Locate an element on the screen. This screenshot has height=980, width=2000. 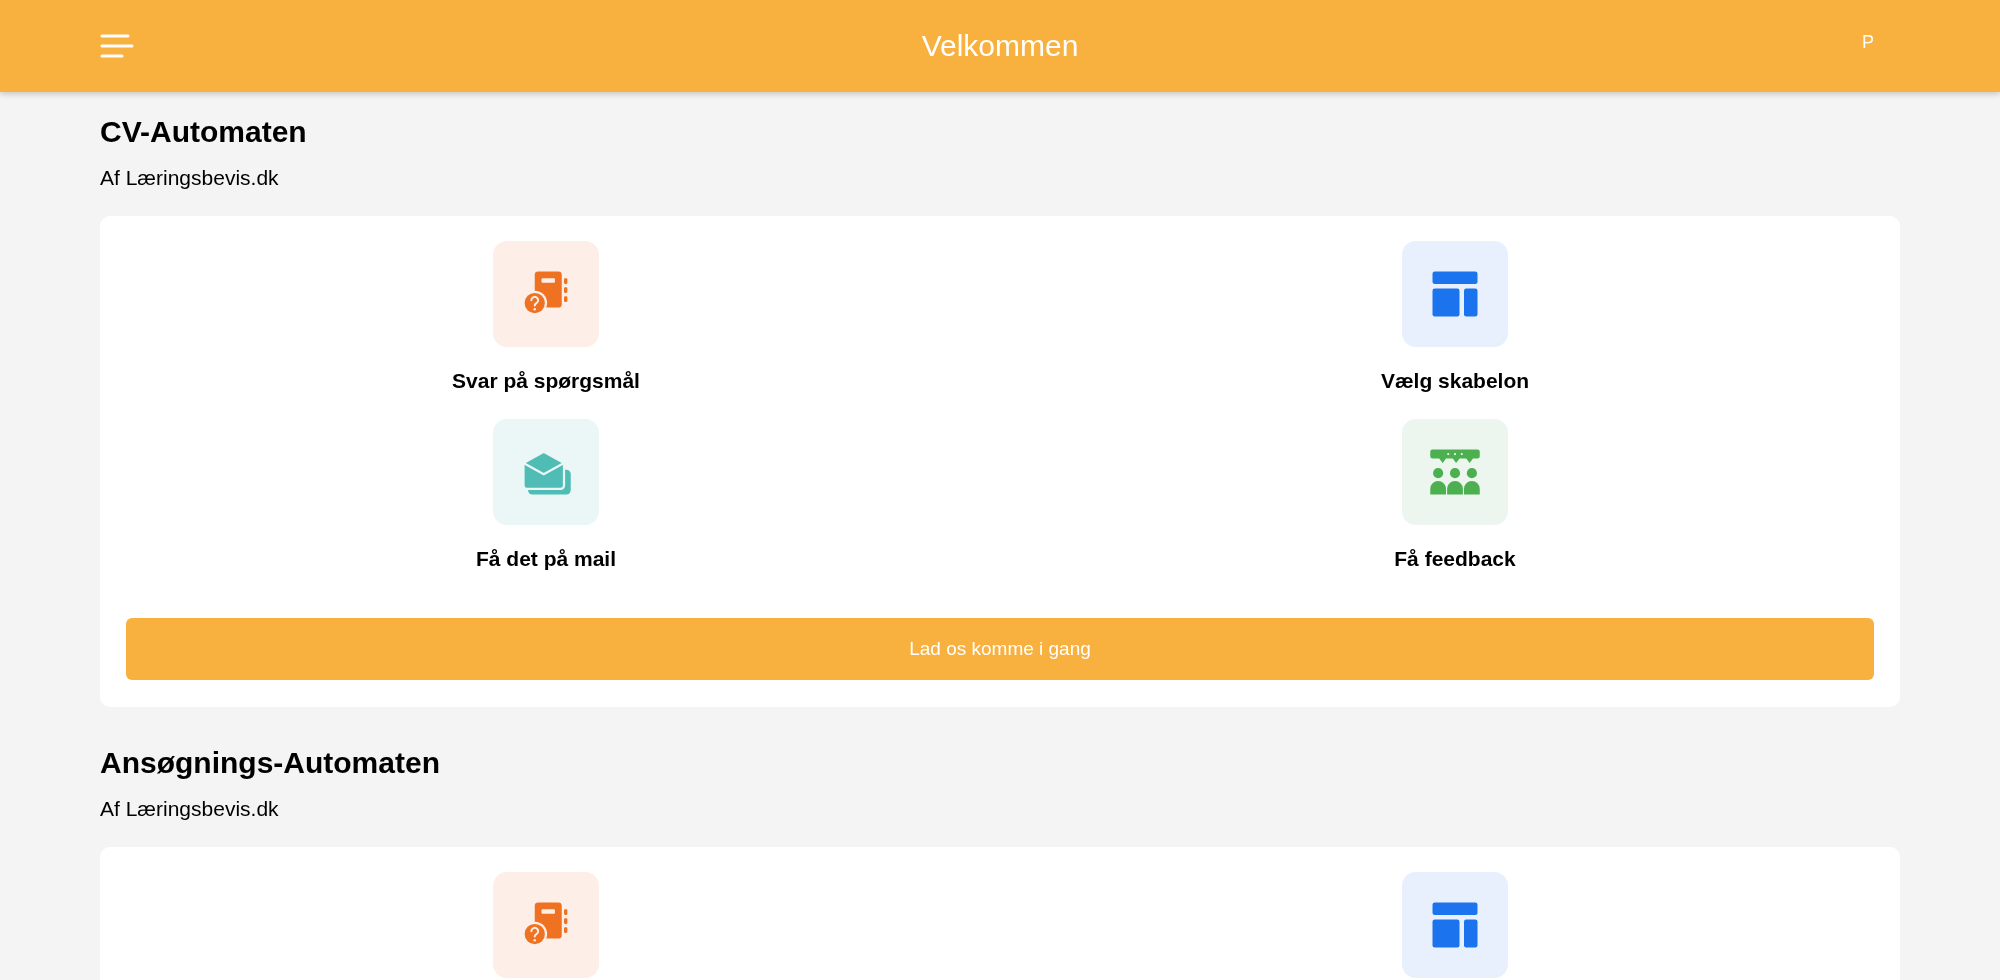
menu-icon is located at coordinates (117, 46).